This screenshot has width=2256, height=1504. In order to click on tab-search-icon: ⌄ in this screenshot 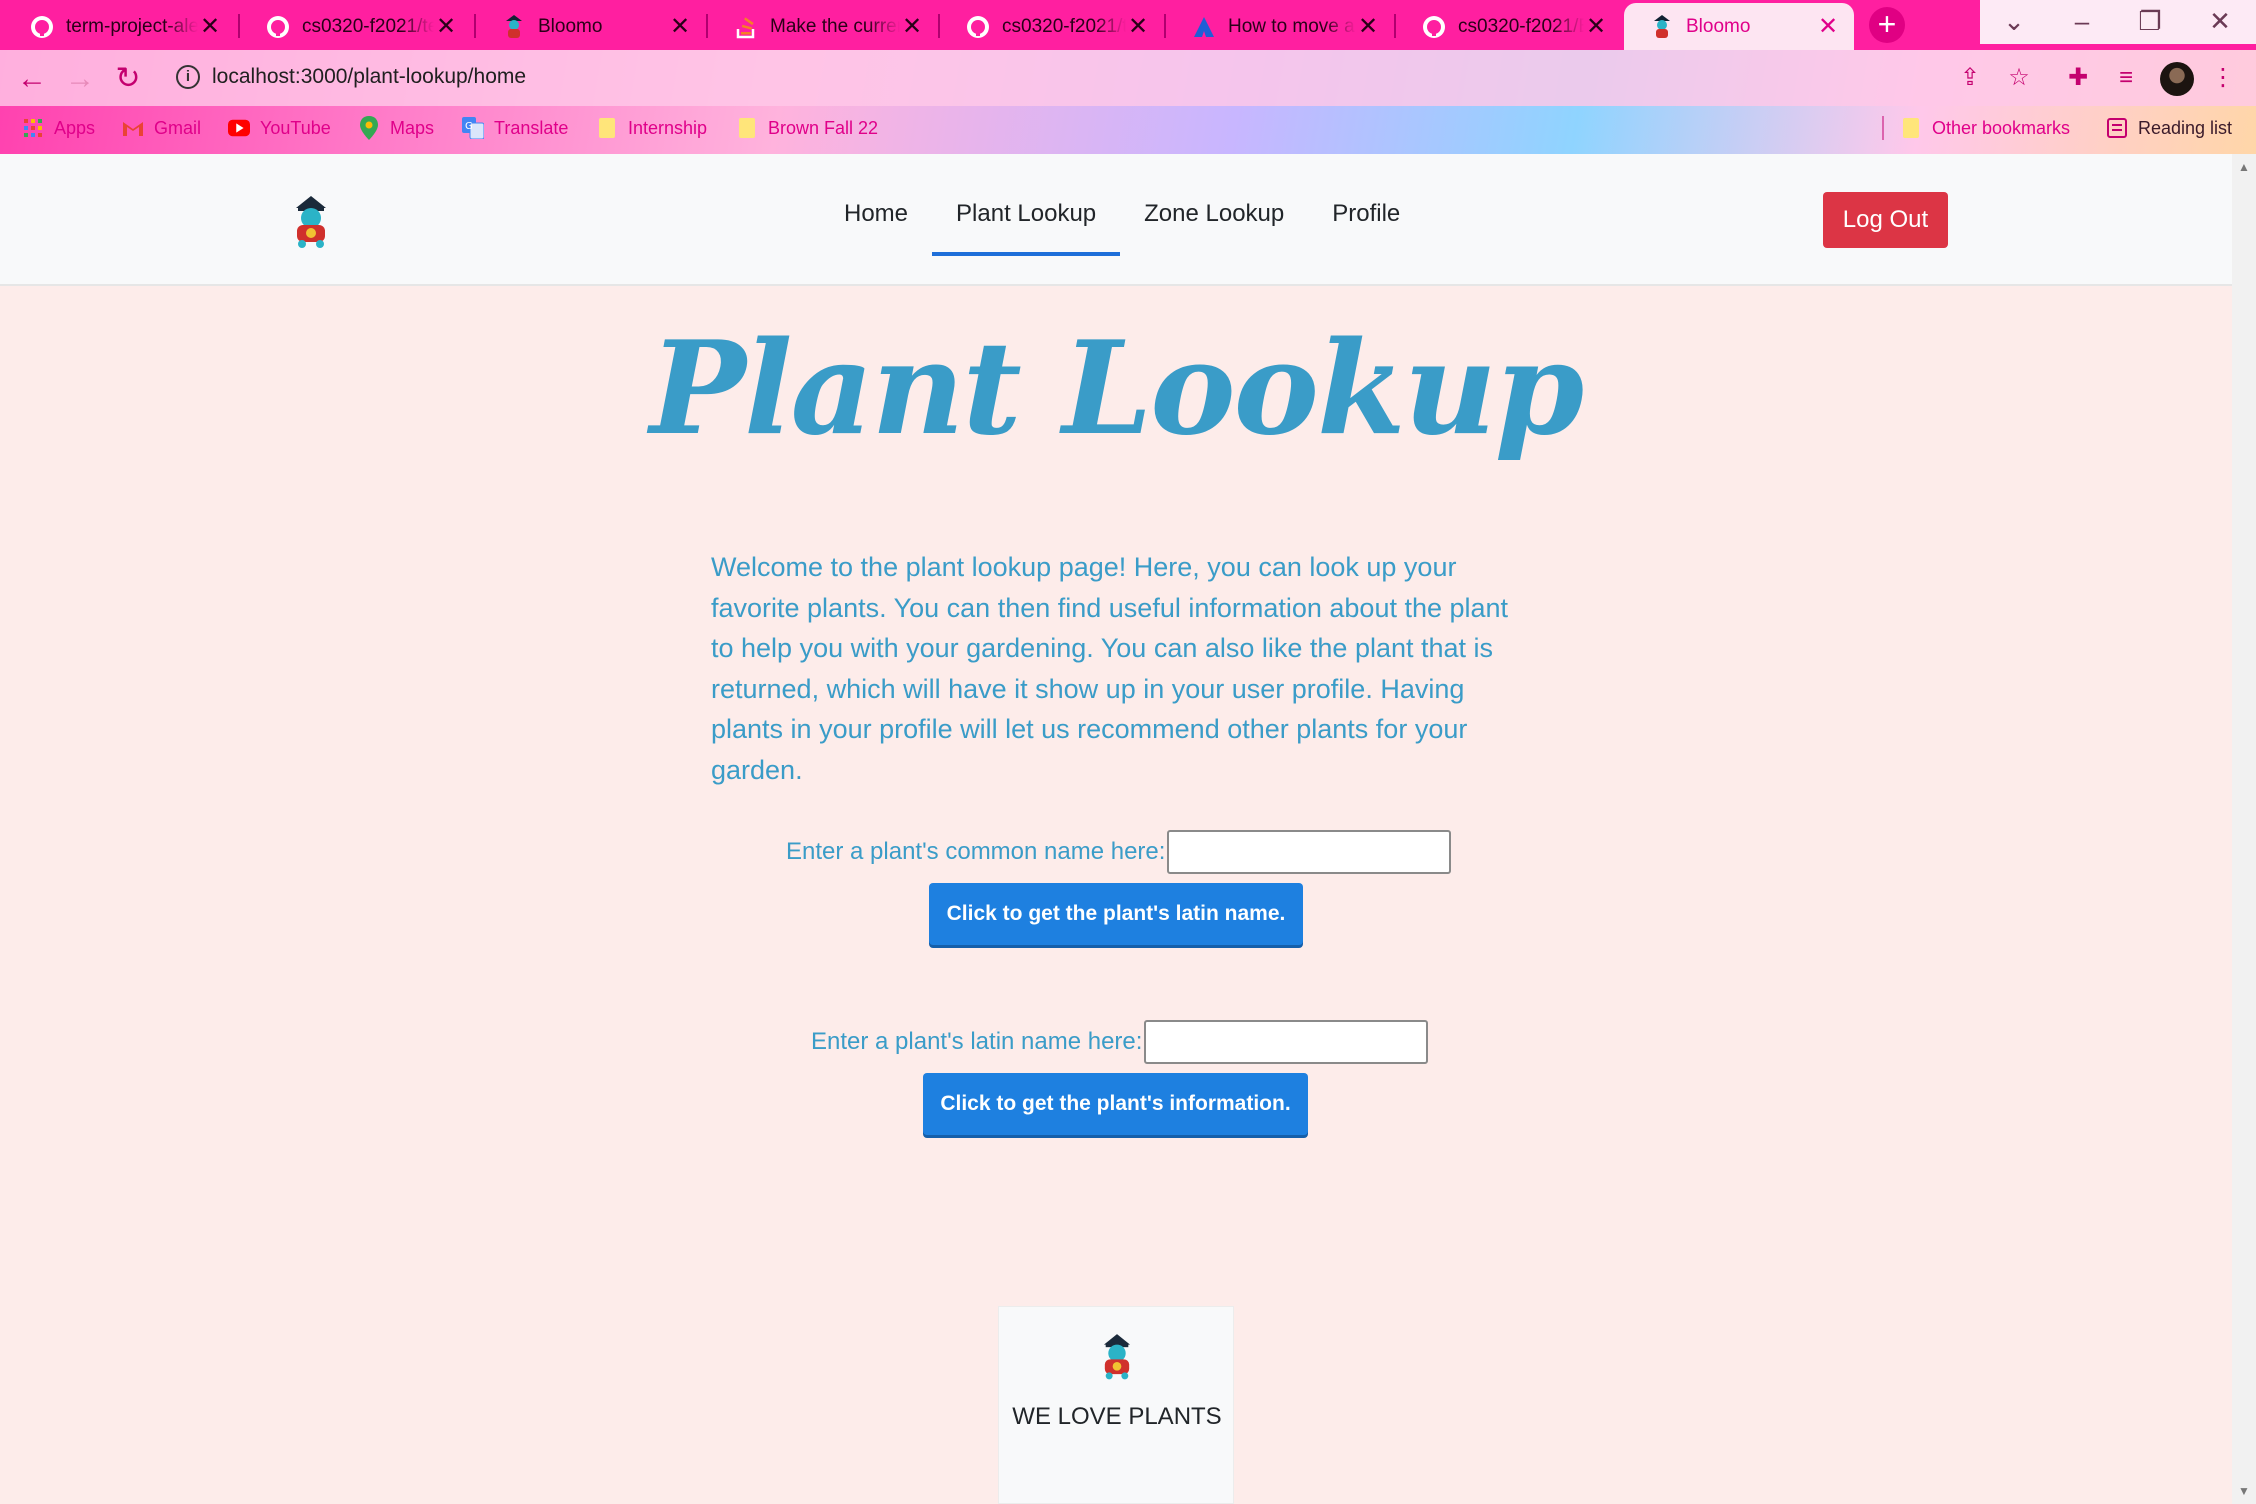, I will do `click(2014, 22)`.